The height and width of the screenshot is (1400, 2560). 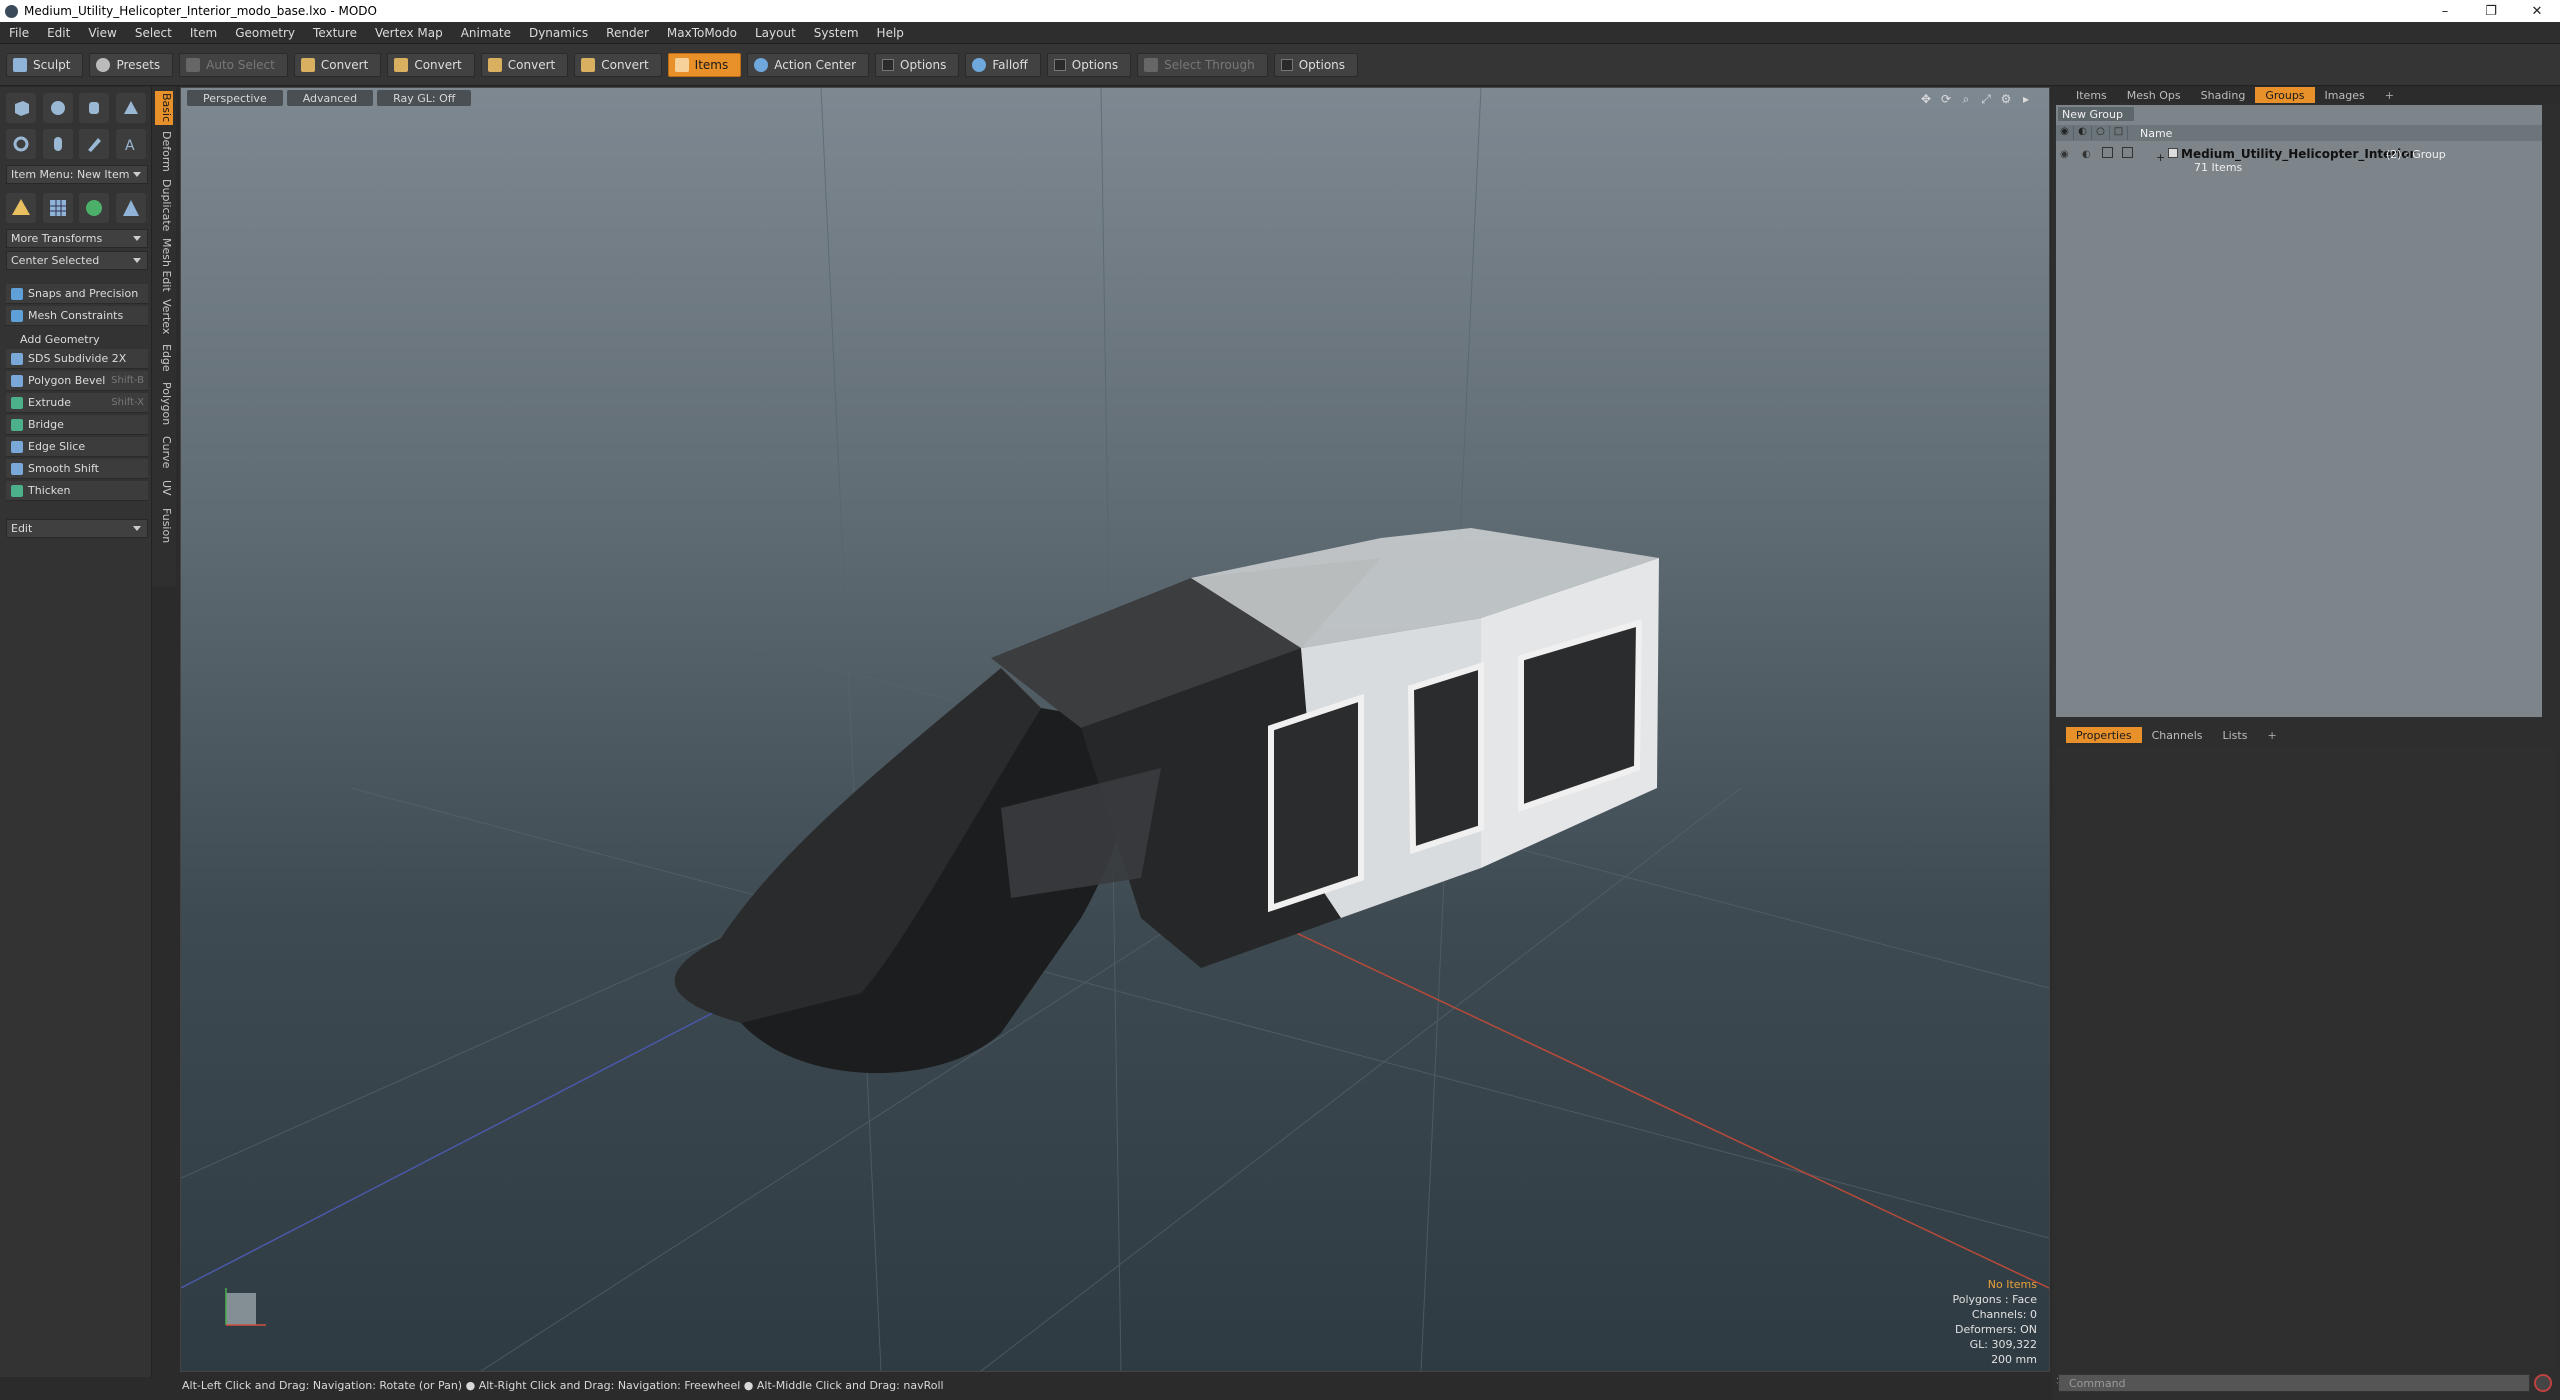 What do you see at coordinates (164, 265) in the screenshot?
I see `tab-mesh-edit: Mesh Edit` at bounding box center [164, 265].